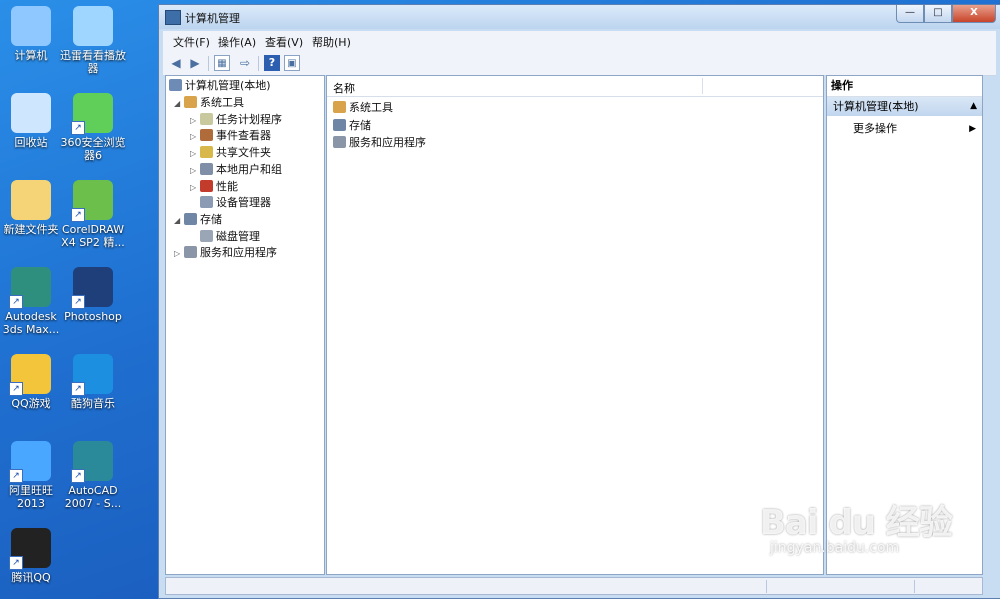 The image size is (1000, 599). I want to click on desktop-icon-label: 360安全浏览器6, so click(93, 149).